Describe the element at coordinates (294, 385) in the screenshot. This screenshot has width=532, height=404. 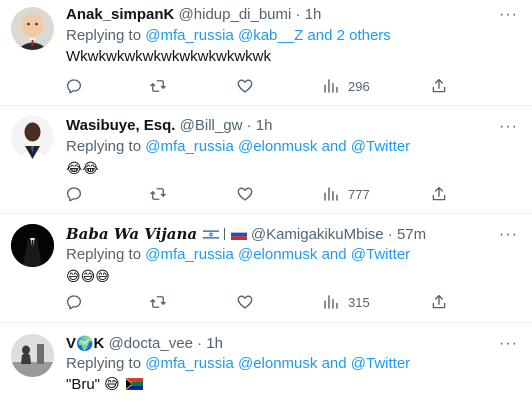
I see `tweet-text-row: "Bru" 😅` at that location.